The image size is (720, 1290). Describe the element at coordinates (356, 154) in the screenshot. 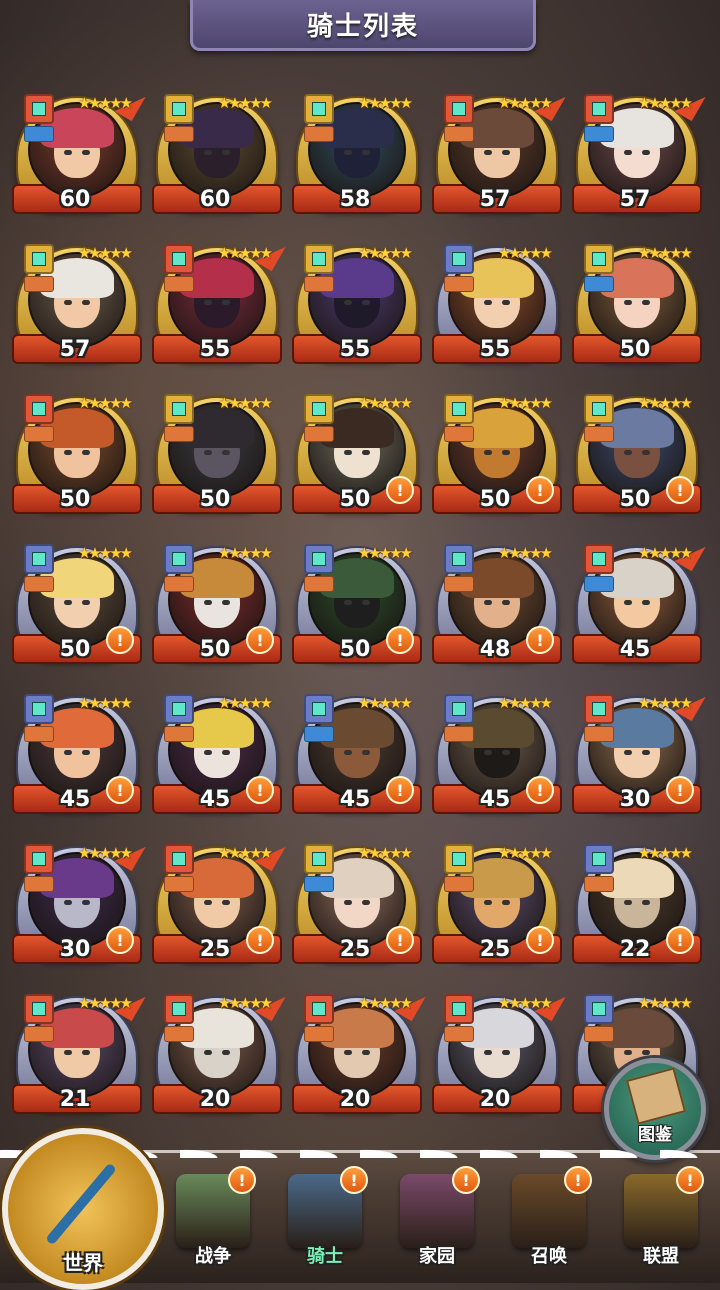

I see `knight-card: ★★★★★ 58` at that location.